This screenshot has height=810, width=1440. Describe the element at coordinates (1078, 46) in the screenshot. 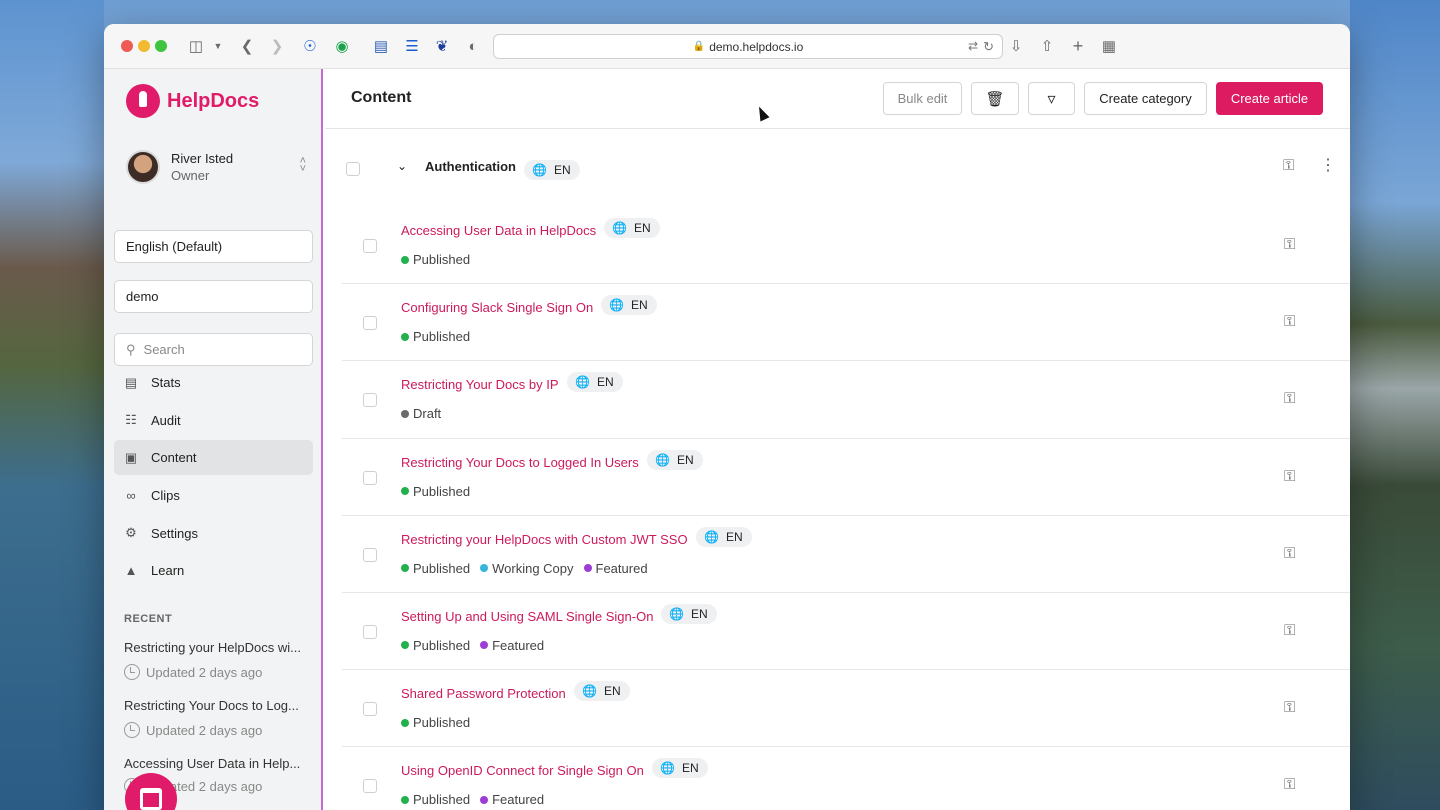

I see `new-tab-icon: +` at that location.